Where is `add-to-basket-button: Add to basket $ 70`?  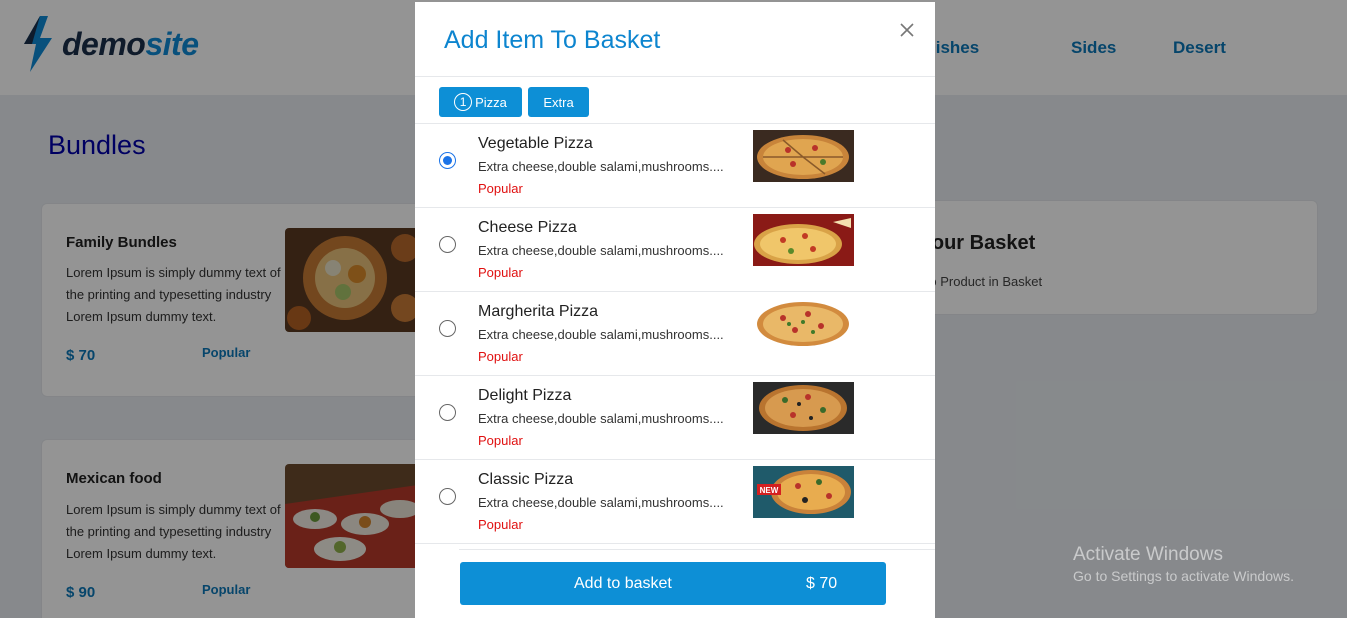
add-to-basket-button: Add to basket $ 70 is located at coordinates (673, 583).